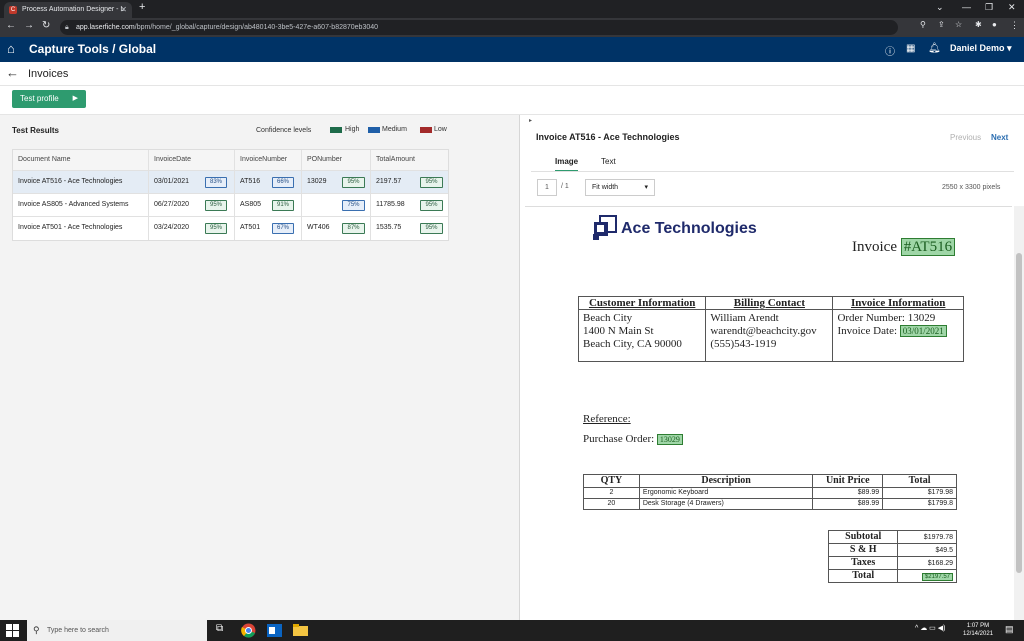 This screenshot has width=1024, height=641. I want to click on user-menu: Daniel Demo ▾, so click(981, 48).